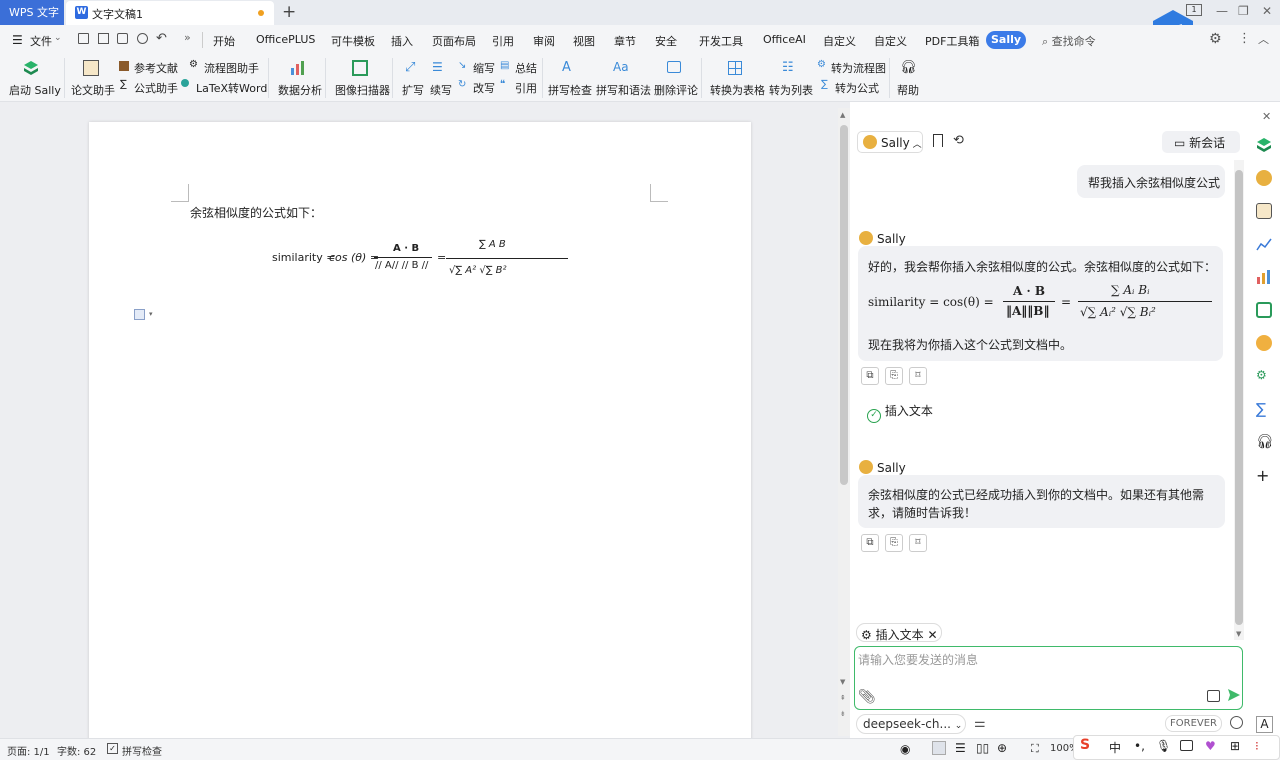 Image resolution: width=1280 pixels, height=760 pixels. I want to click on menu-custom-2: 自定义, so click(890, 41).